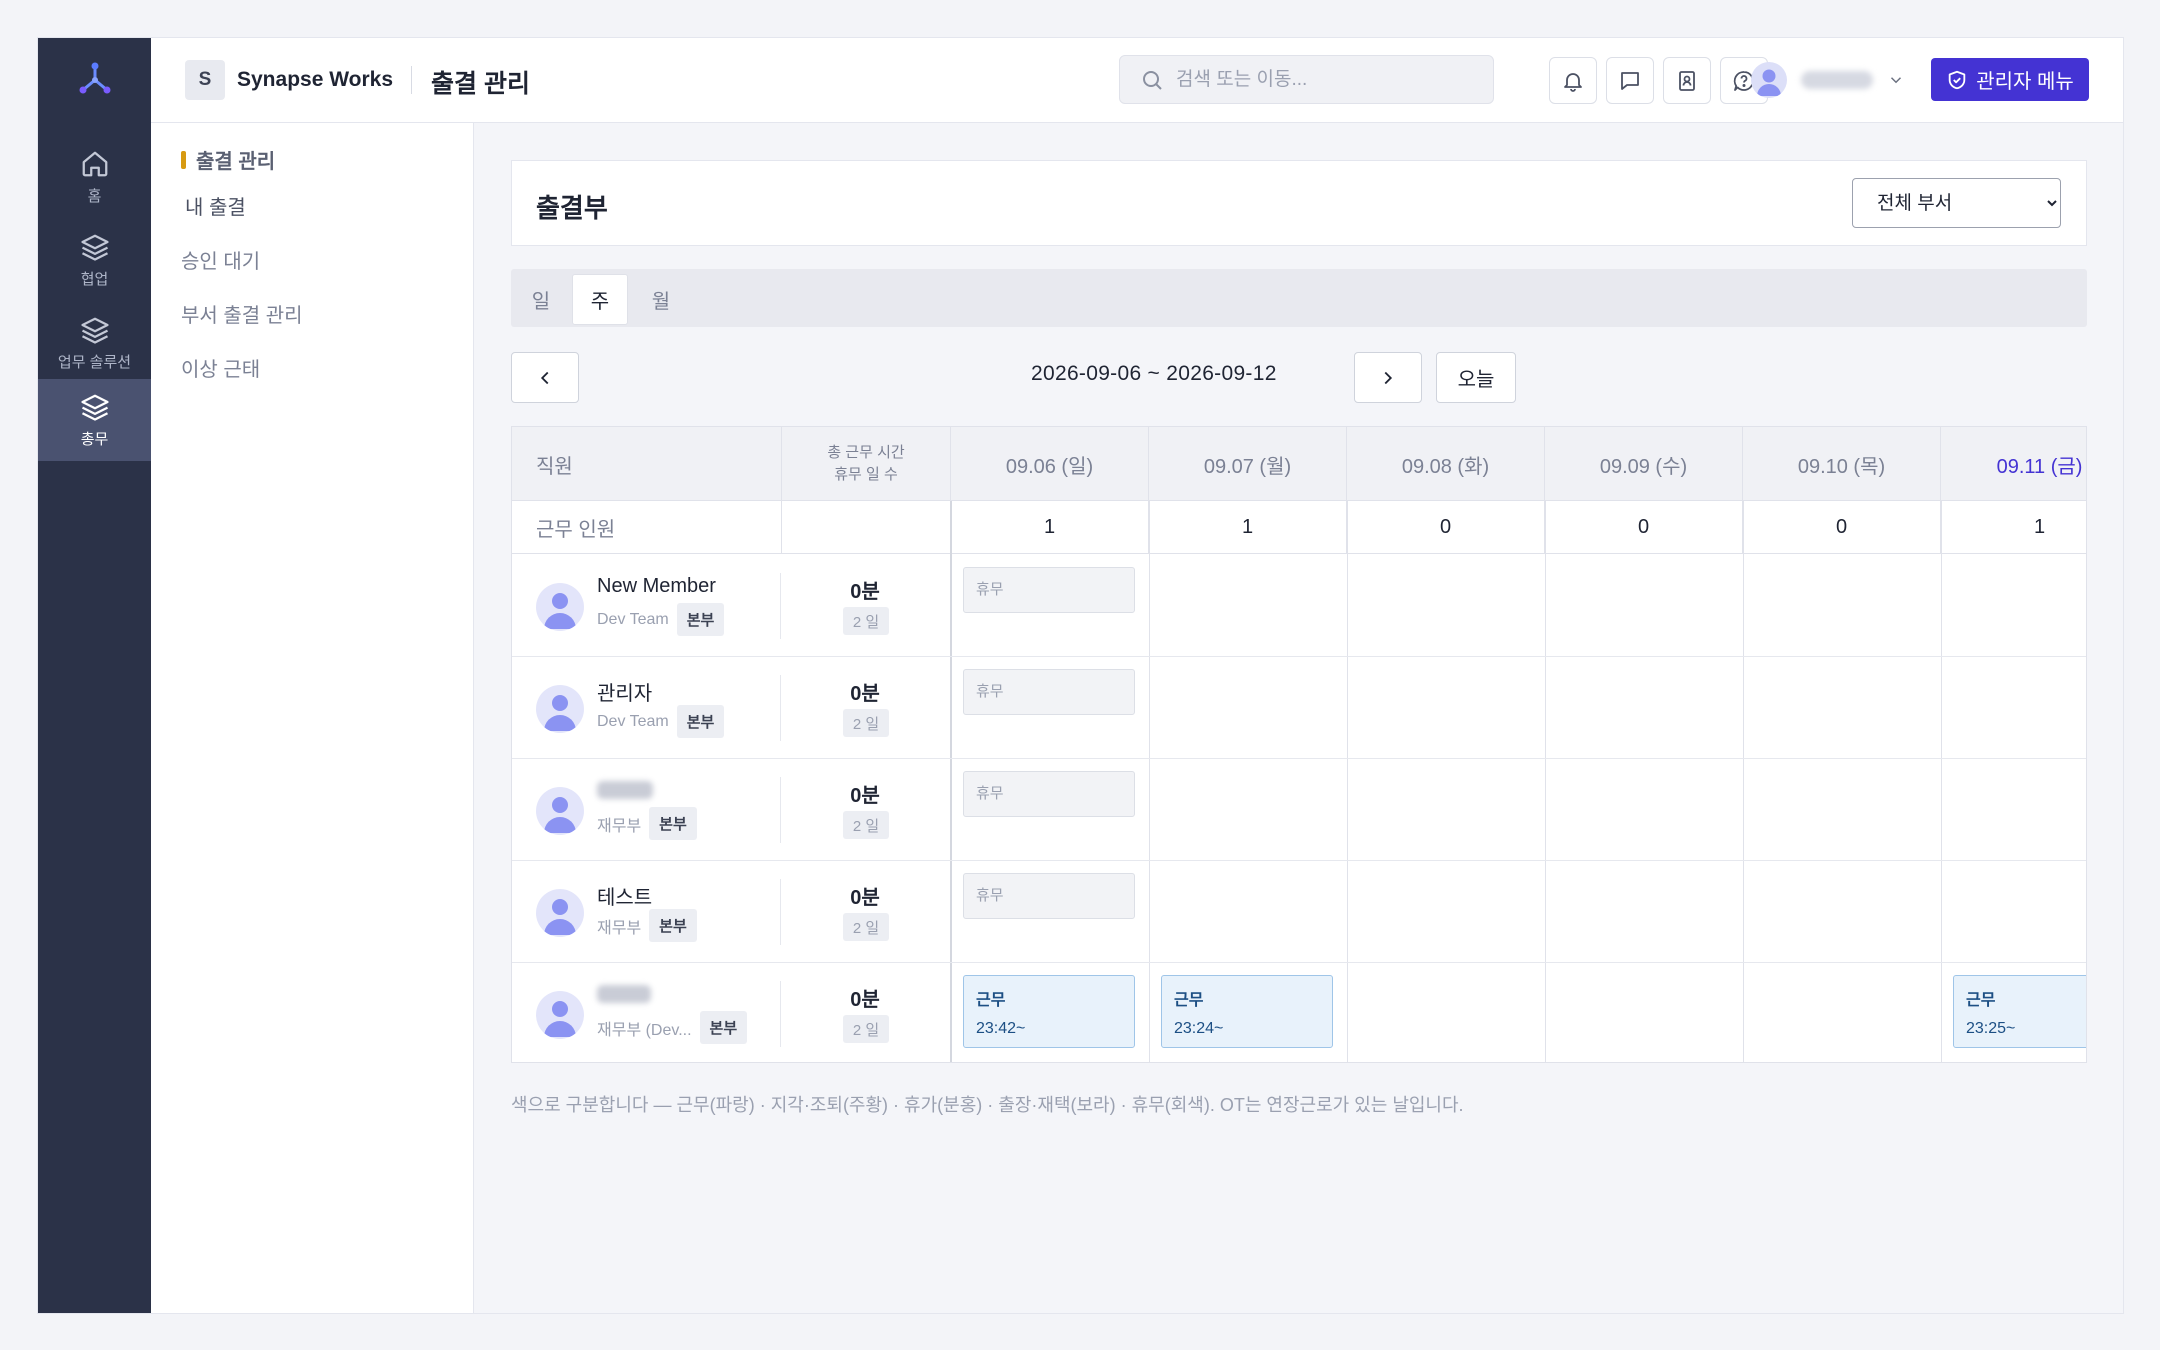 The width and height of the screenshot is (2160, 1350). Describe the element at coordinates (94, 196) in the screenshot. I see `rail-item-label: 홈` at that location.